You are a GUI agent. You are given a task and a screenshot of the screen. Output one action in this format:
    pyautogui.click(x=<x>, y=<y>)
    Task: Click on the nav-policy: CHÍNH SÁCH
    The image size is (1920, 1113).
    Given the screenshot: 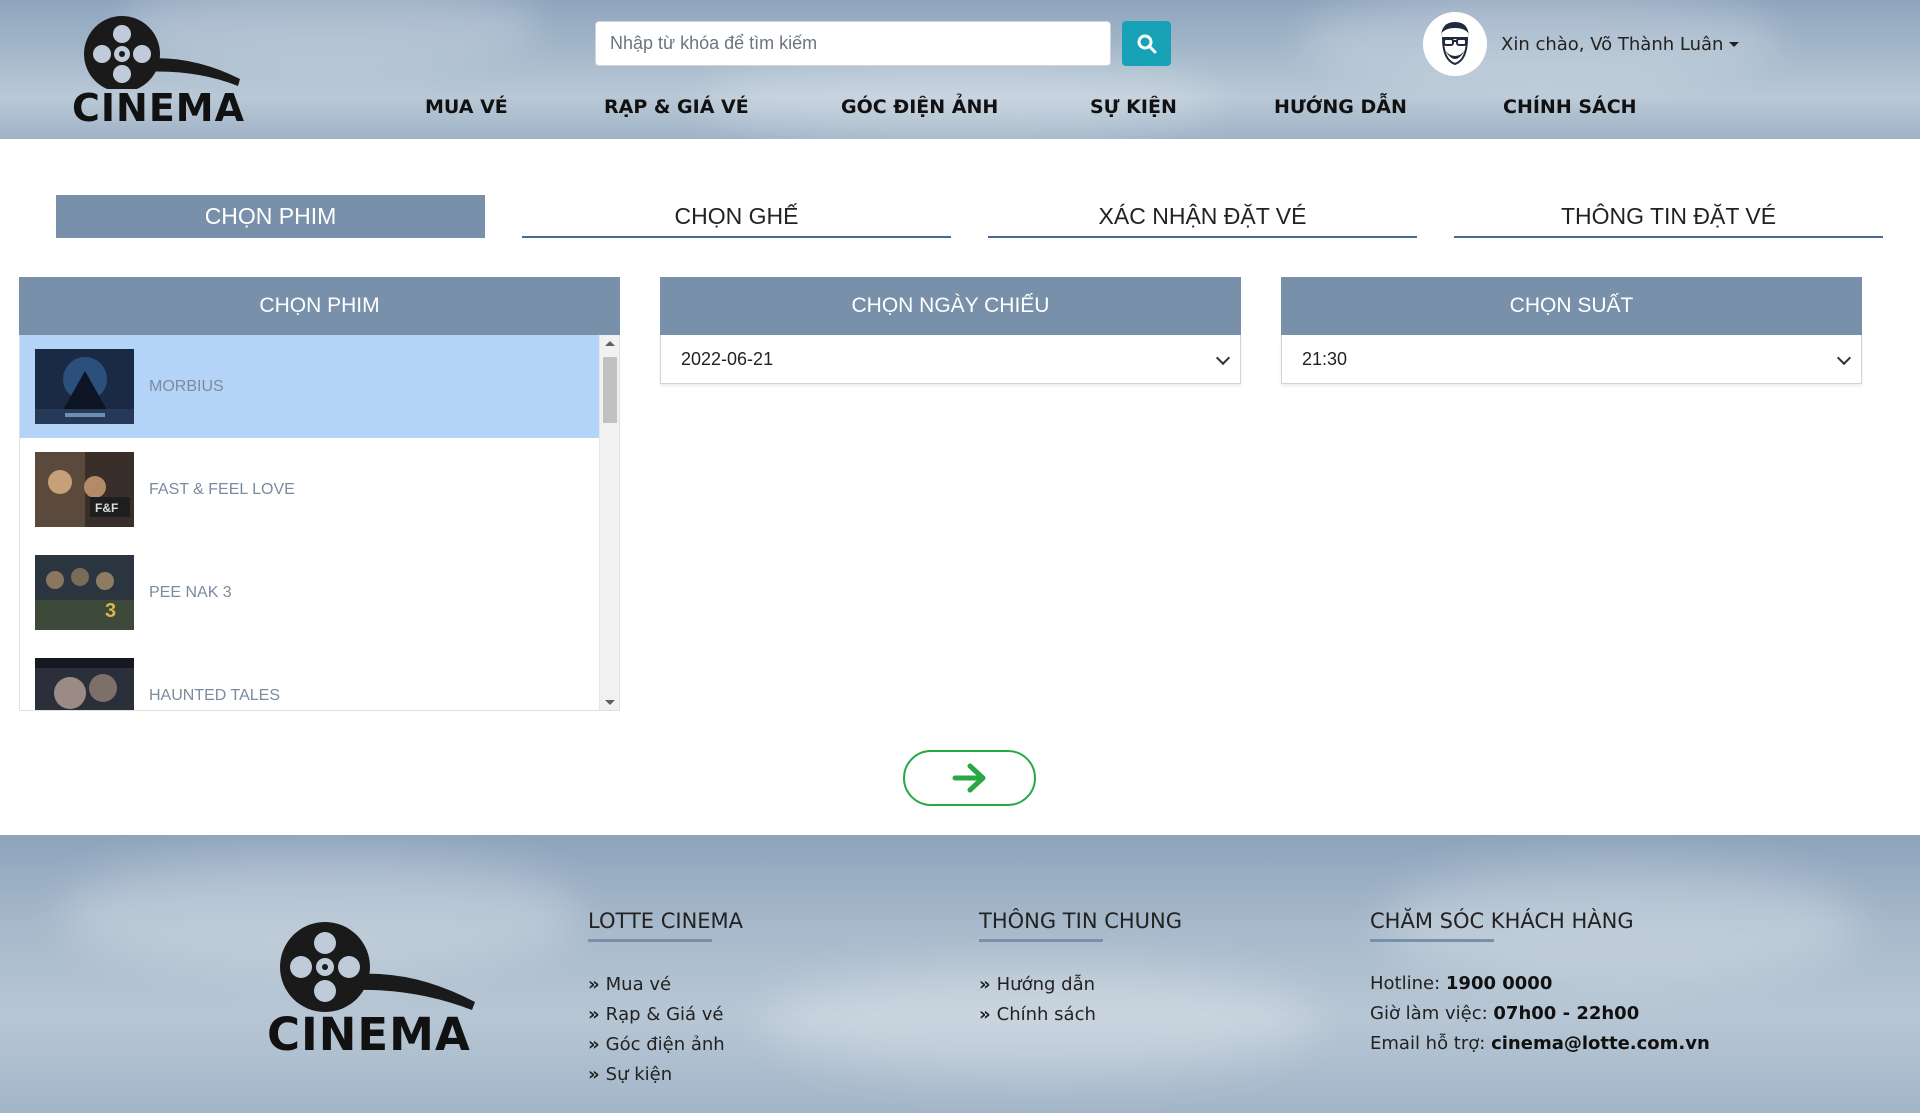 What is the action you would take?
    pyautogui.click(x=1570, y=107)
    